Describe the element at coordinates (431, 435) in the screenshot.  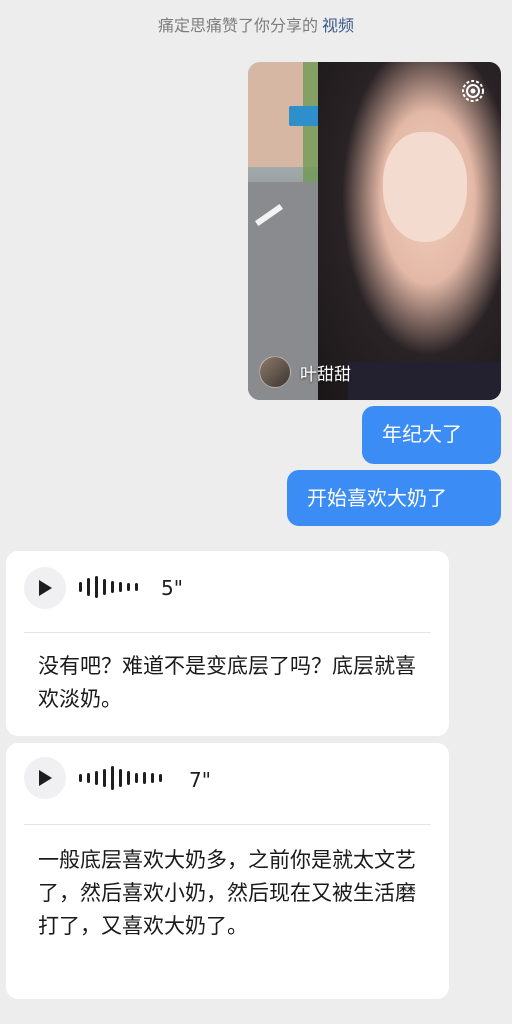
I see `sent-message-bubble: 年纪大了` at that location.